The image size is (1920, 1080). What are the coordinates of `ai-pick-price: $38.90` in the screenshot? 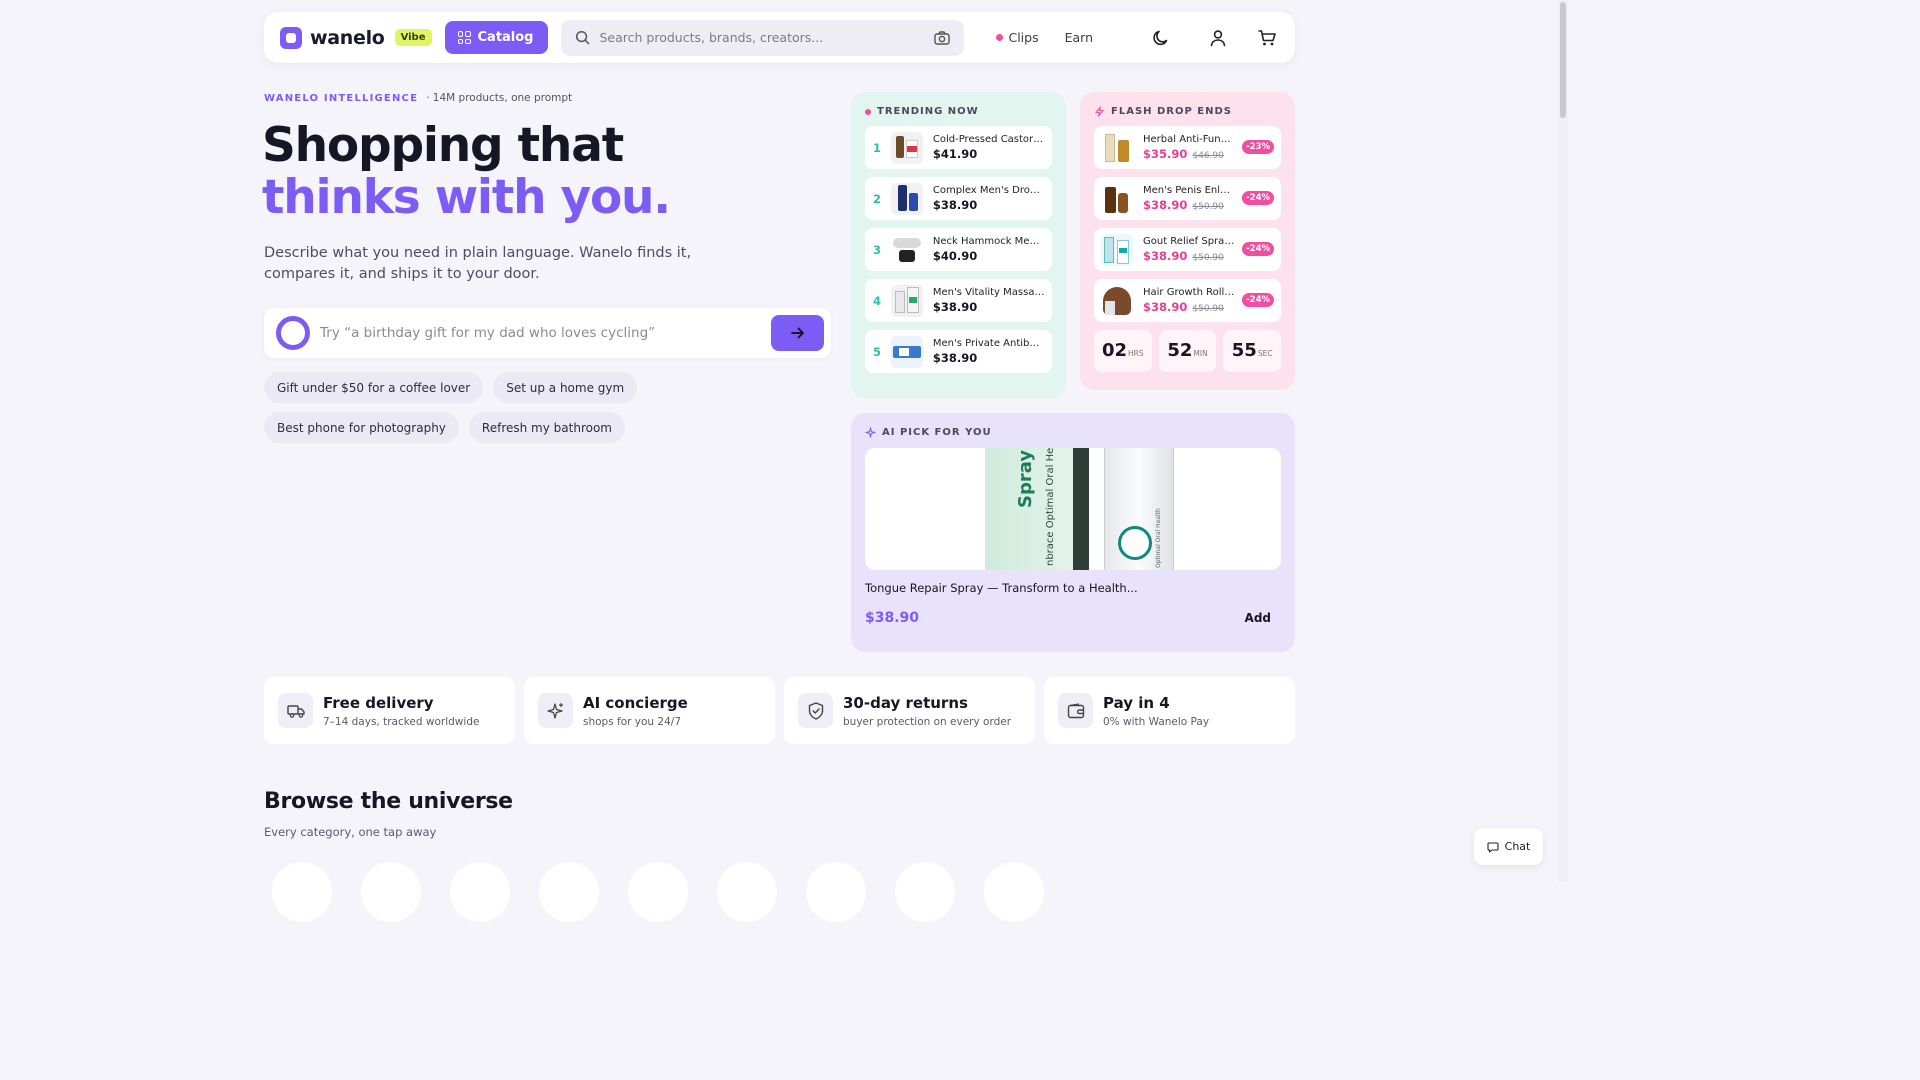 It's located at (892, 618).